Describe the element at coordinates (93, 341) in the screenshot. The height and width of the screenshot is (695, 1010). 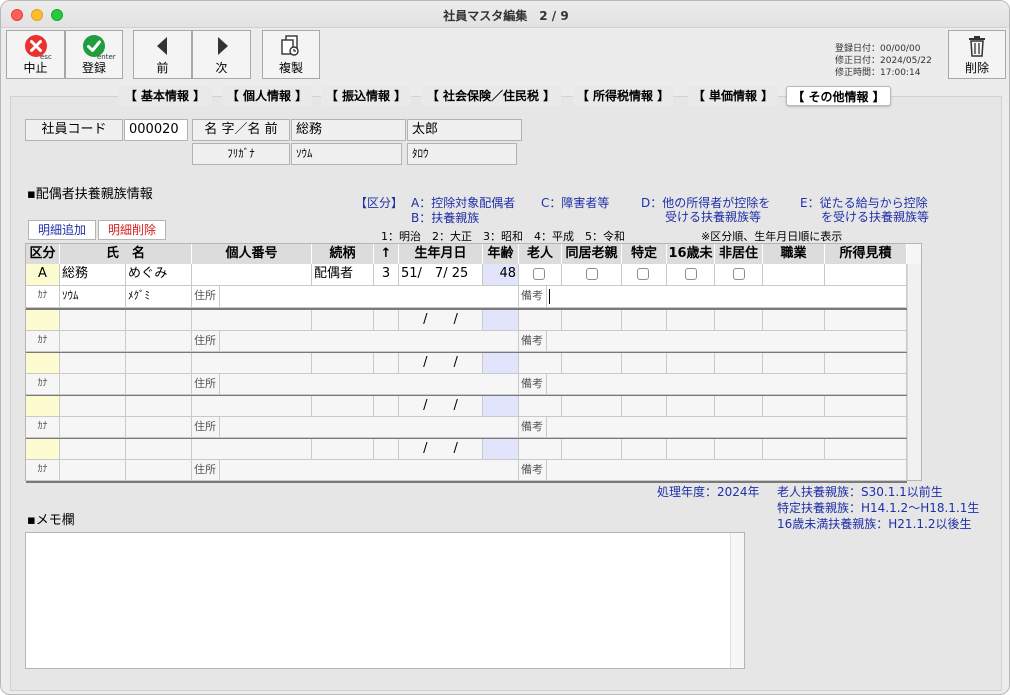
I see `row2-last-kana` at that location.